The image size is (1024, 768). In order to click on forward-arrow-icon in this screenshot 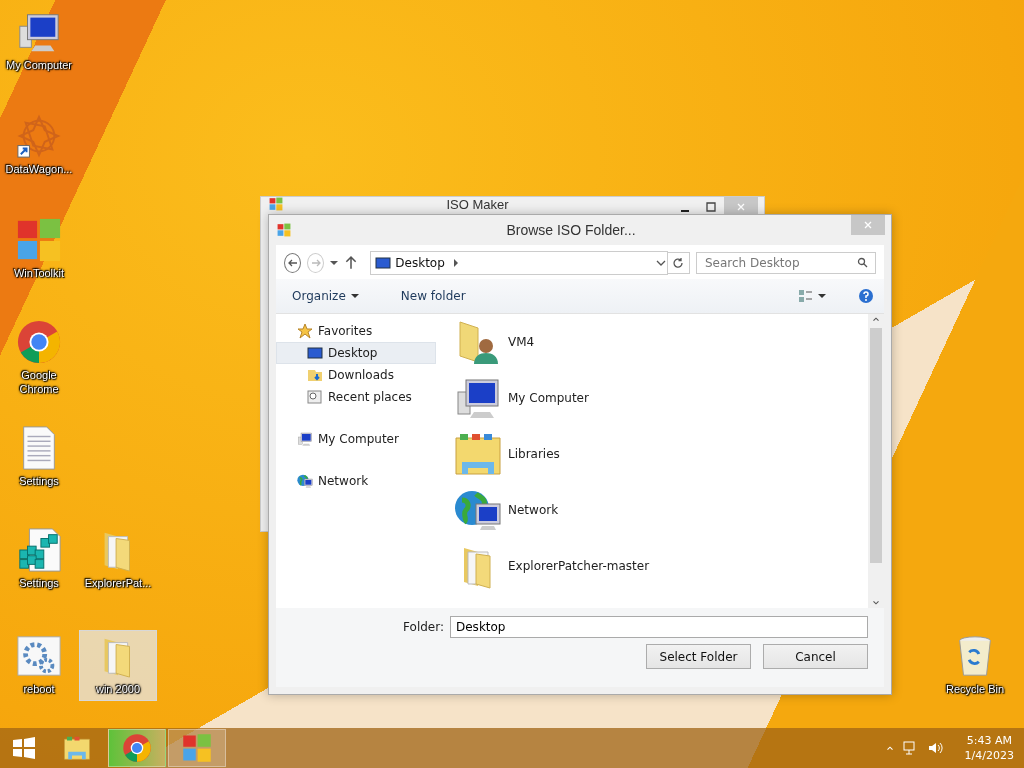, I will do `click(315, 263)`.